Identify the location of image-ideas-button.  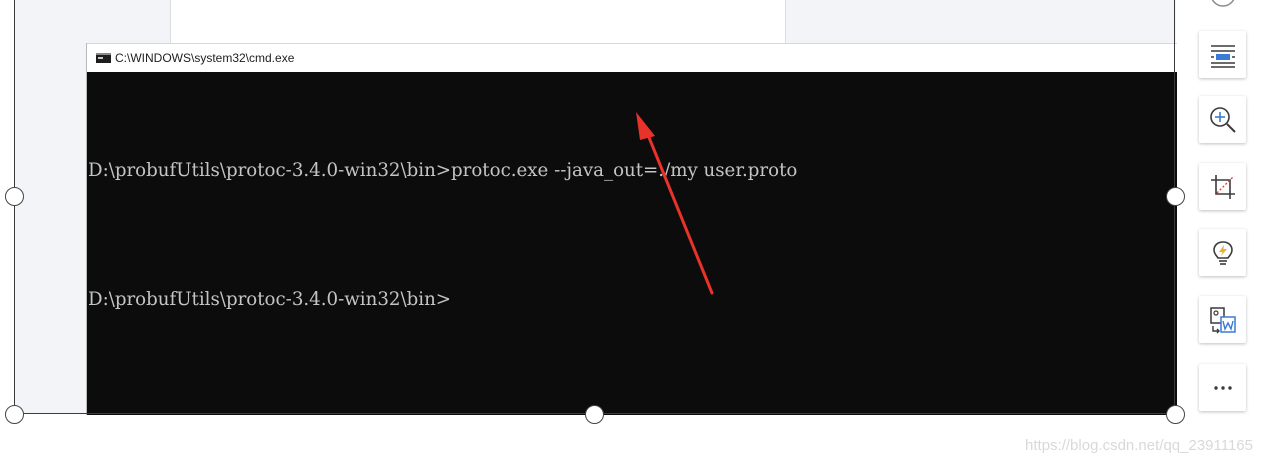
(1222, 252).